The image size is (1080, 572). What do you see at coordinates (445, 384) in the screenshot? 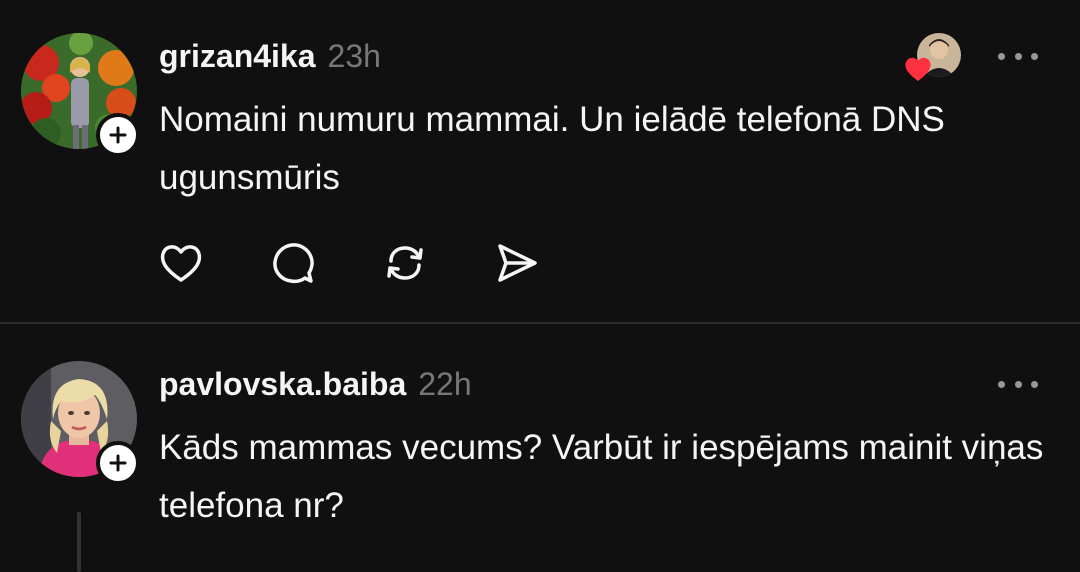
I see `post-timestamp: 22h` at bounding box center [445, 384].